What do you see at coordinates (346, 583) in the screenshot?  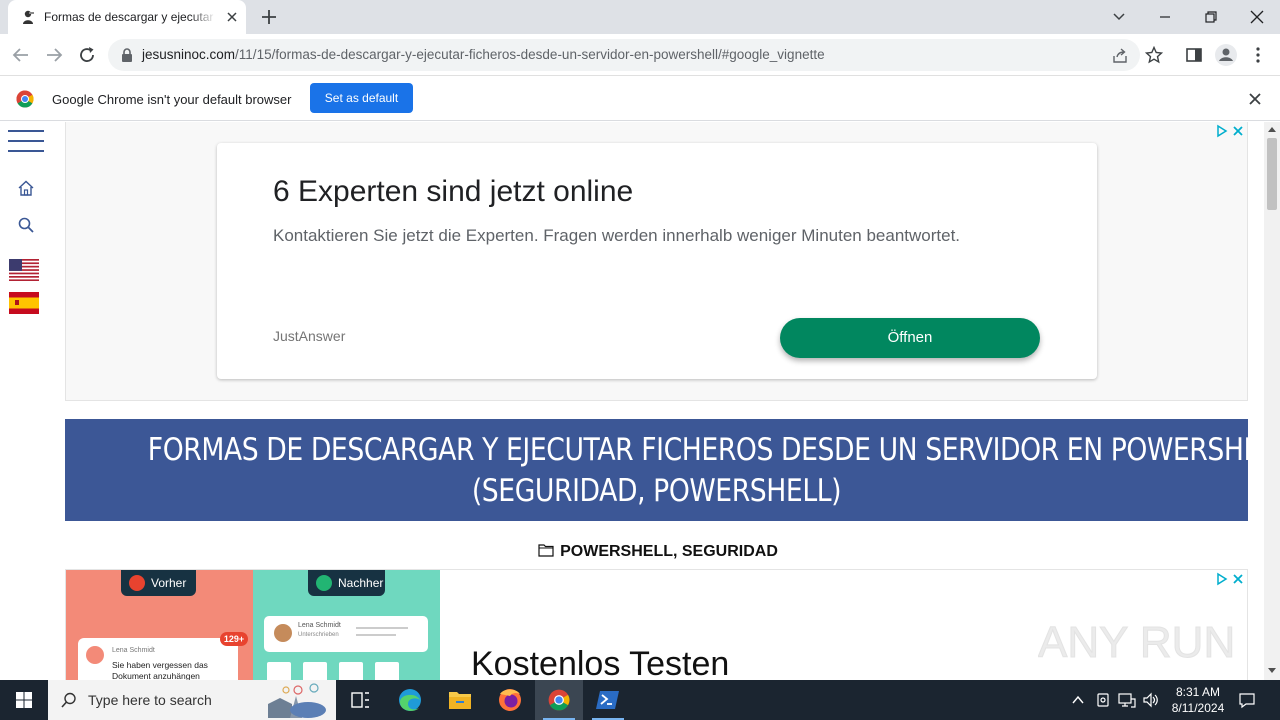 I see `after-label: Nachher` at bounding box center [346, 583].